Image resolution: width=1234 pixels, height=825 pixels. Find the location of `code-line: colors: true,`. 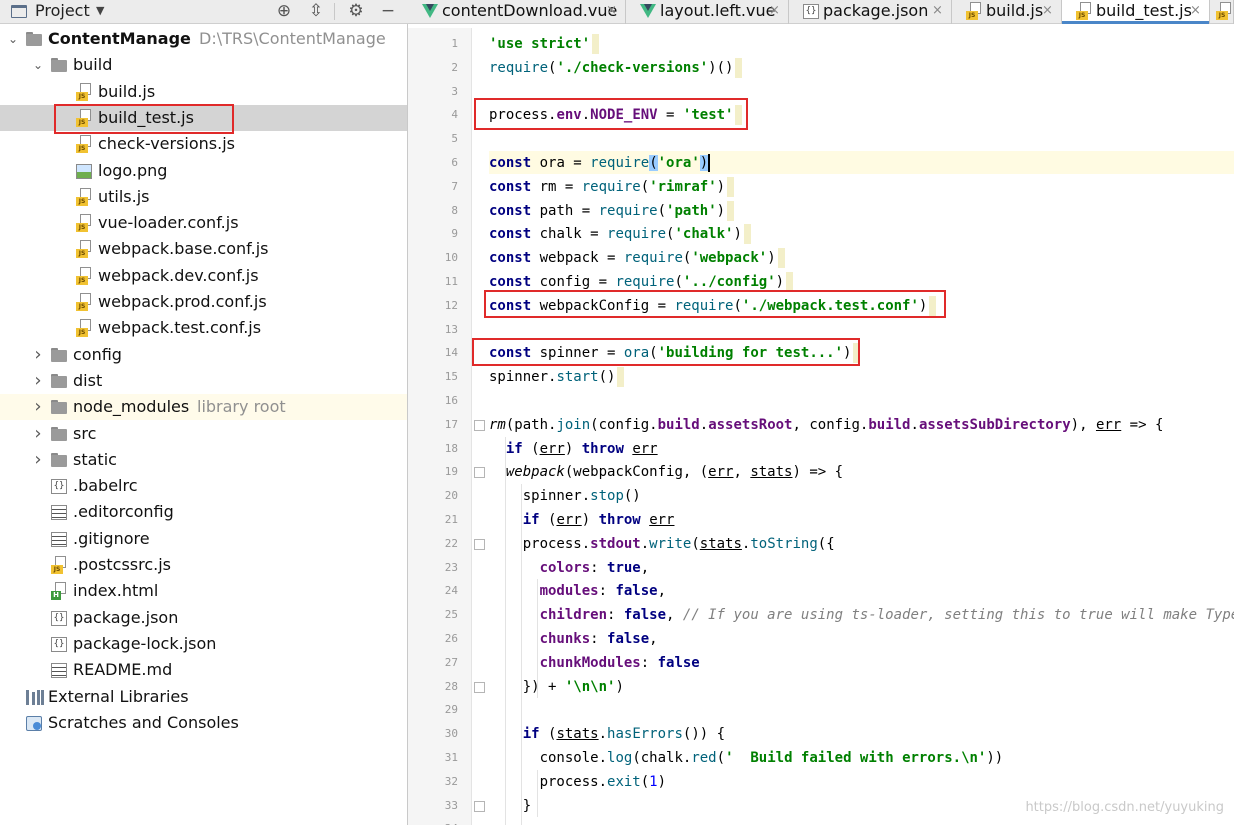

code-line: colors: true, is located at coordinates (569, 568).